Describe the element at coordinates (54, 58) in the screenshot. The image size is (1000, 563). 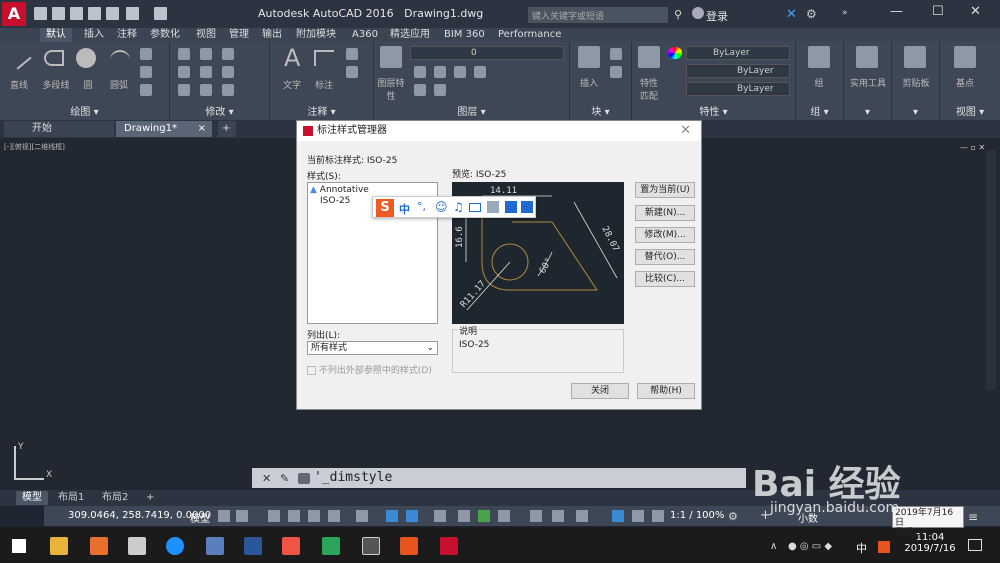
I see `polyline-icon` at that location.